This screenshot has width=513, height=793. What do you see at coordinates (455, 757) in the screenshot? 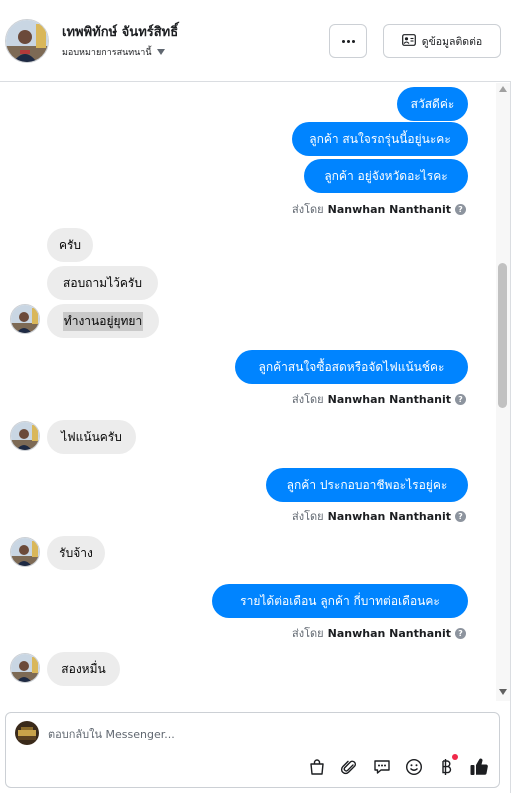
I see `notification-dot` at bounding box center [455, 757].